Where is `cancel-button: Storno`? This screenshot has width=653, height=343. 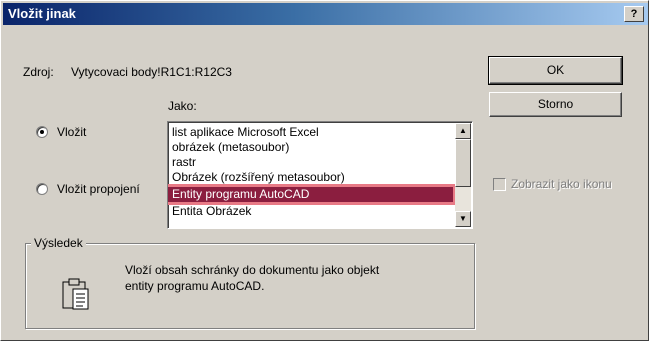 cancel-button: Storno is located at coordinates (555, 104).